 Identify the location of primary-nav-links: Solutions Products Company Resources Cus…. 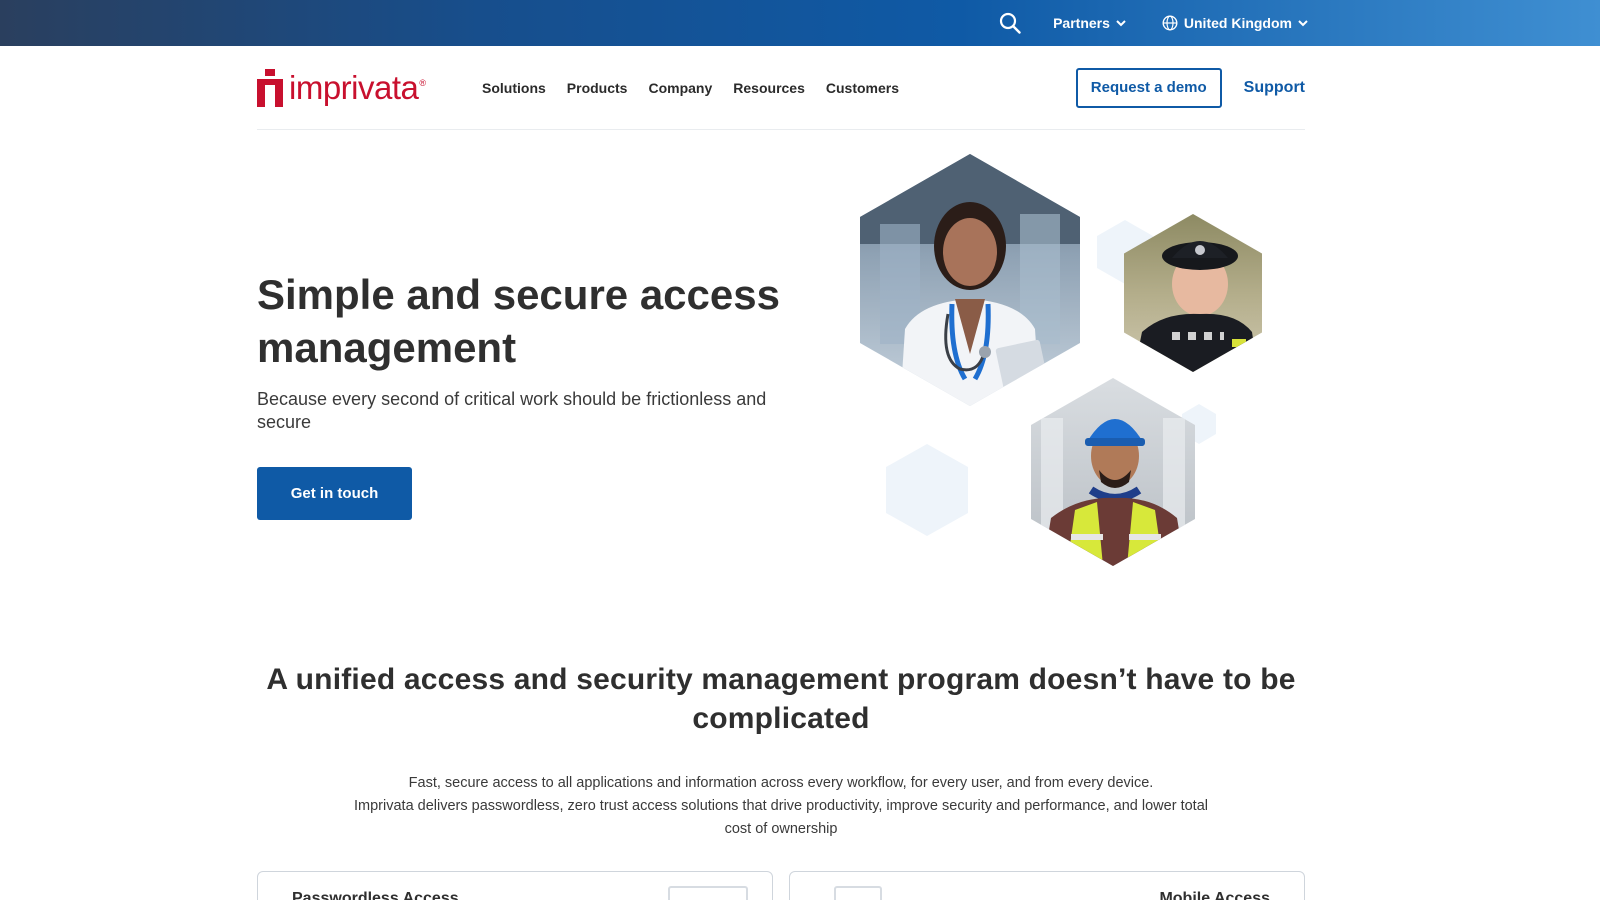
(690, 88).